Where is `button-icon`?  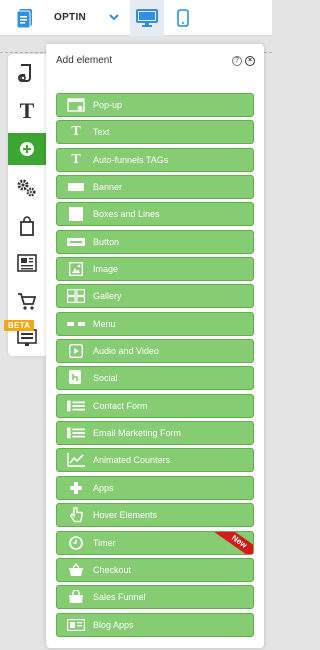 button-icon is located at coordinates (76, 242).